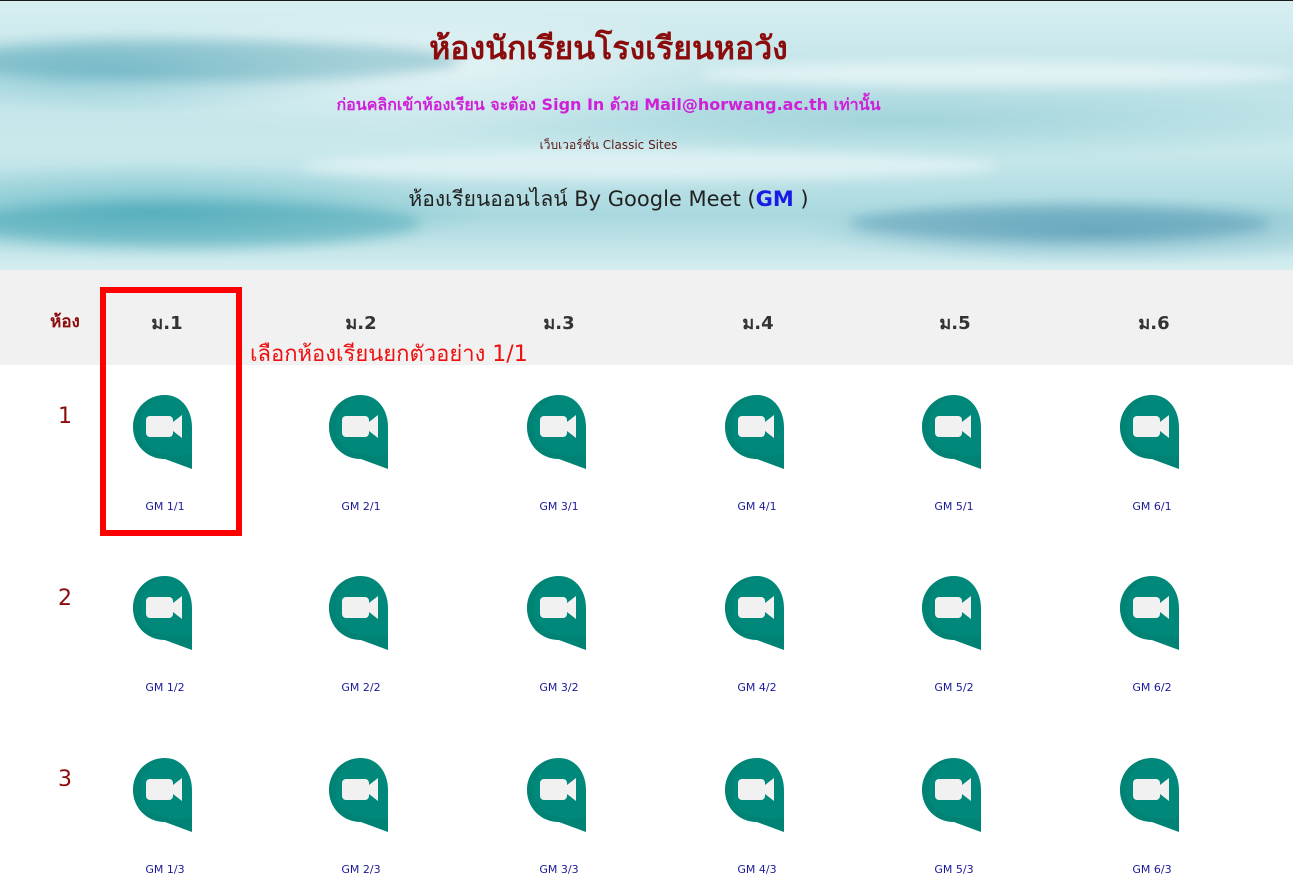  I want to click on row-number-2: 2, so click(65, 598).